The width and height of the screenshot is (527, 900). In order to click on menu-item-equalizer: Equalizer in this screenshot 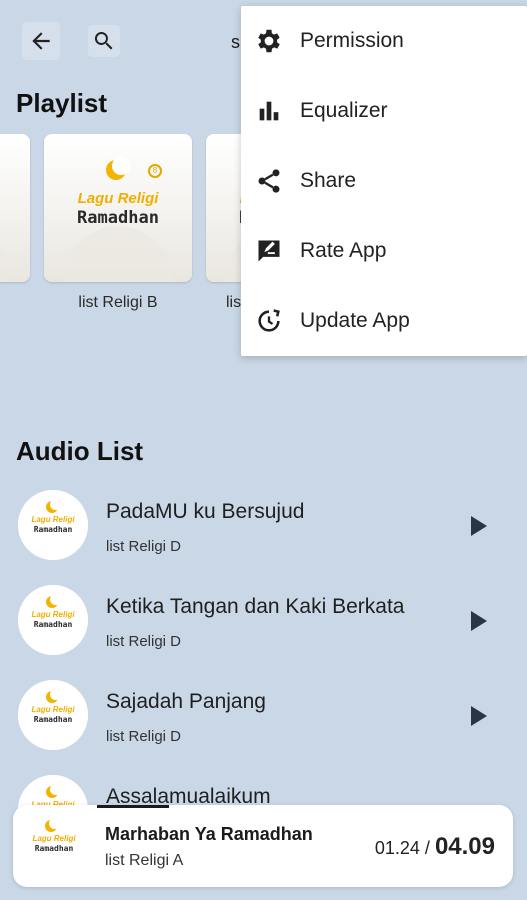, I will do `click(384, 111)`.